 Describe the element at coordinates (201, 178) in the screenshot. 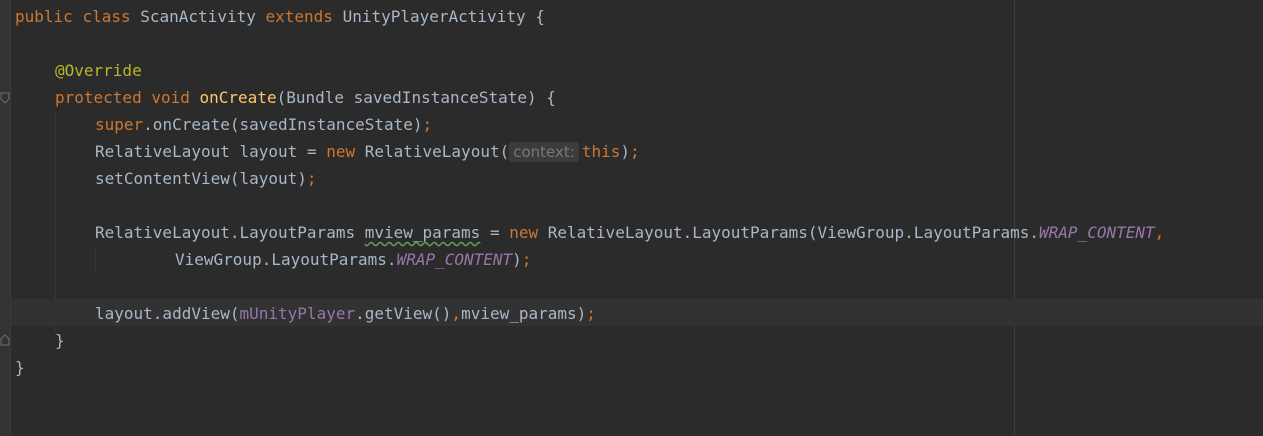

I see `code-text: setContentView(layout)` at that location.